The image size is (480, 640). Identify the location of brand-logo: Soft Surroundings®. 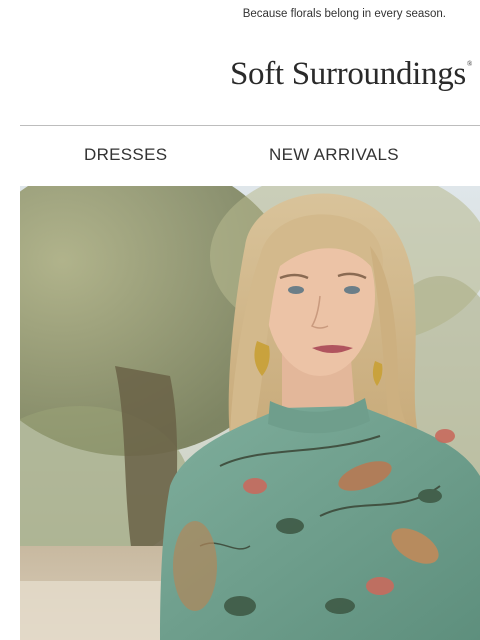
(351, 74).